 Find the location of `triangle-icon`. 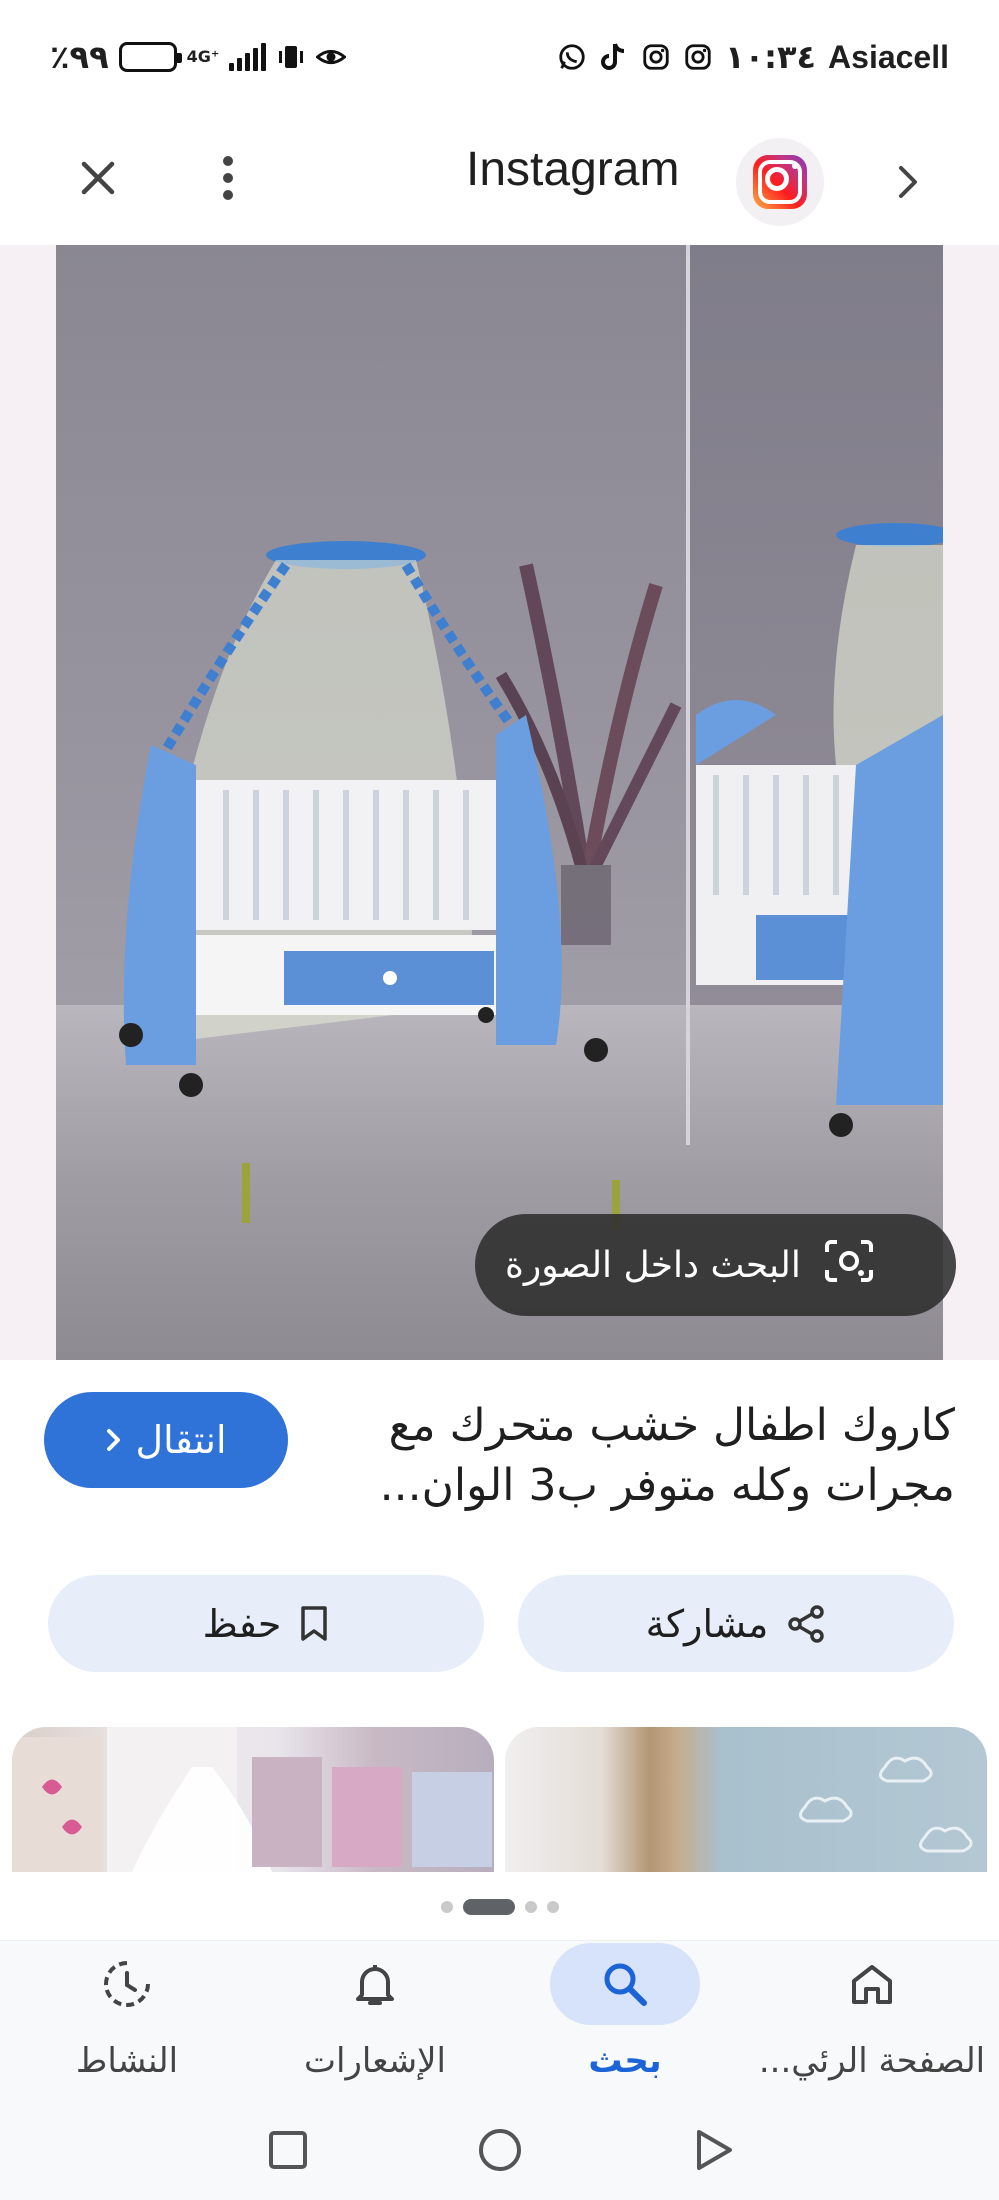

triangle-icon is located at coordinates (714, 2150).